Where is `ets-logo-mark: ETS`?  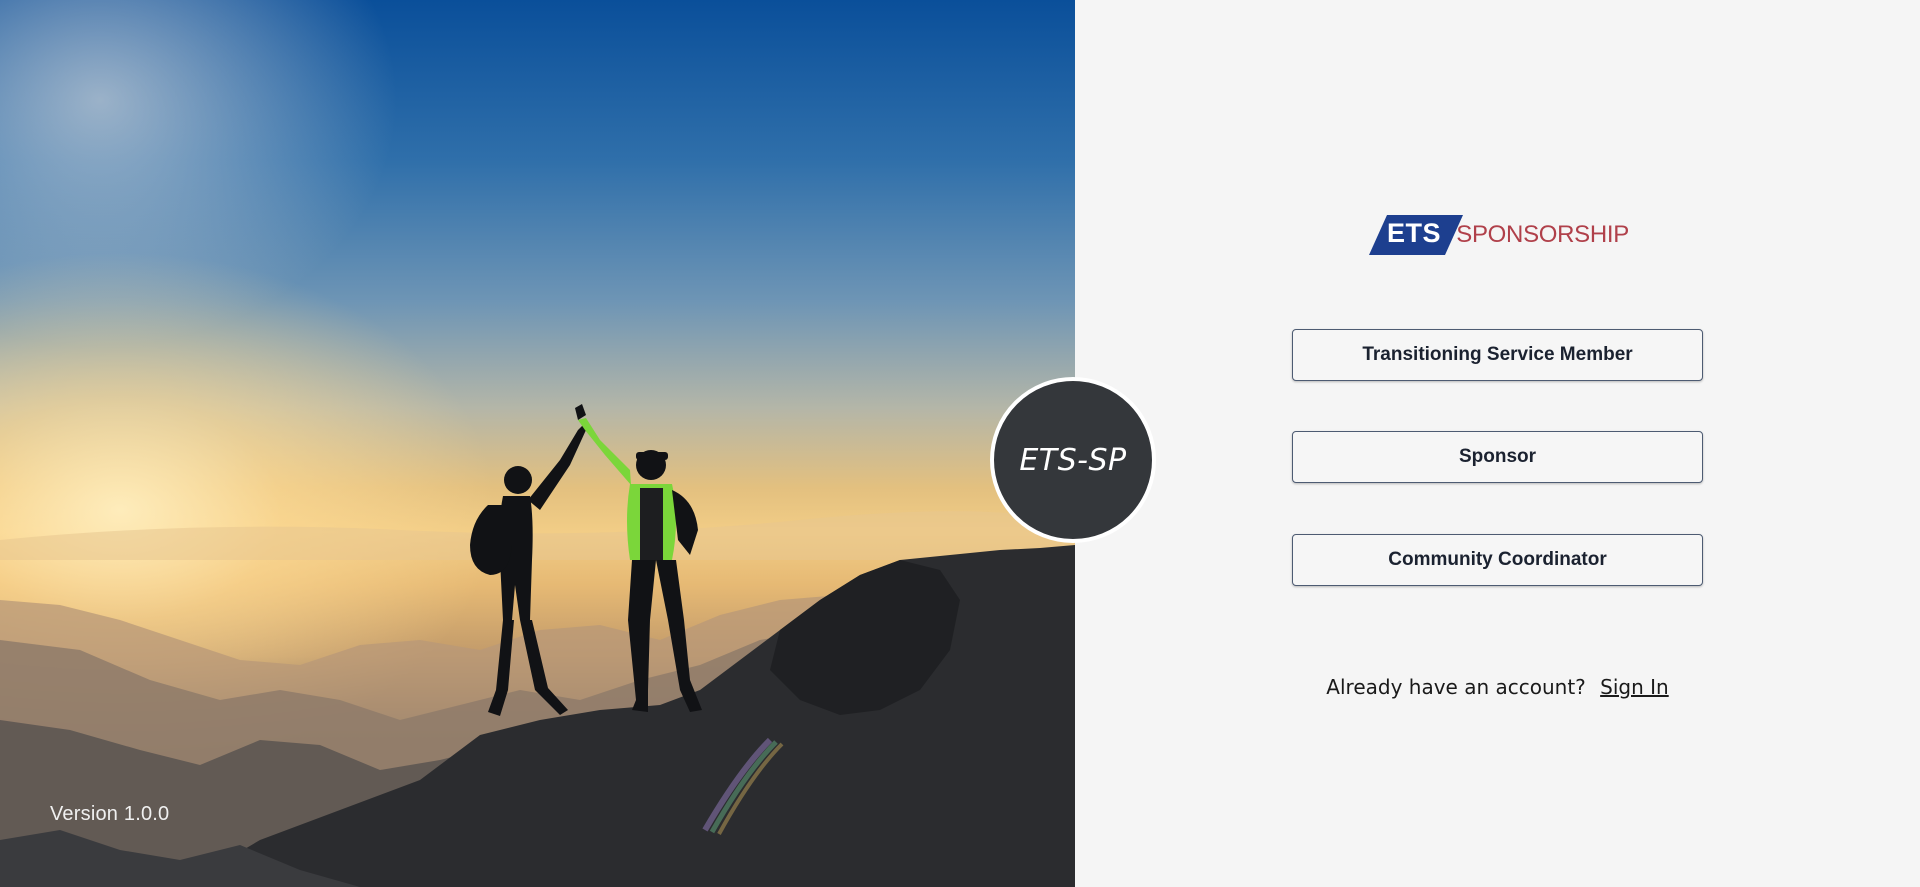 ets-logo-mark: ETS is located at coordinates (1416, 235).